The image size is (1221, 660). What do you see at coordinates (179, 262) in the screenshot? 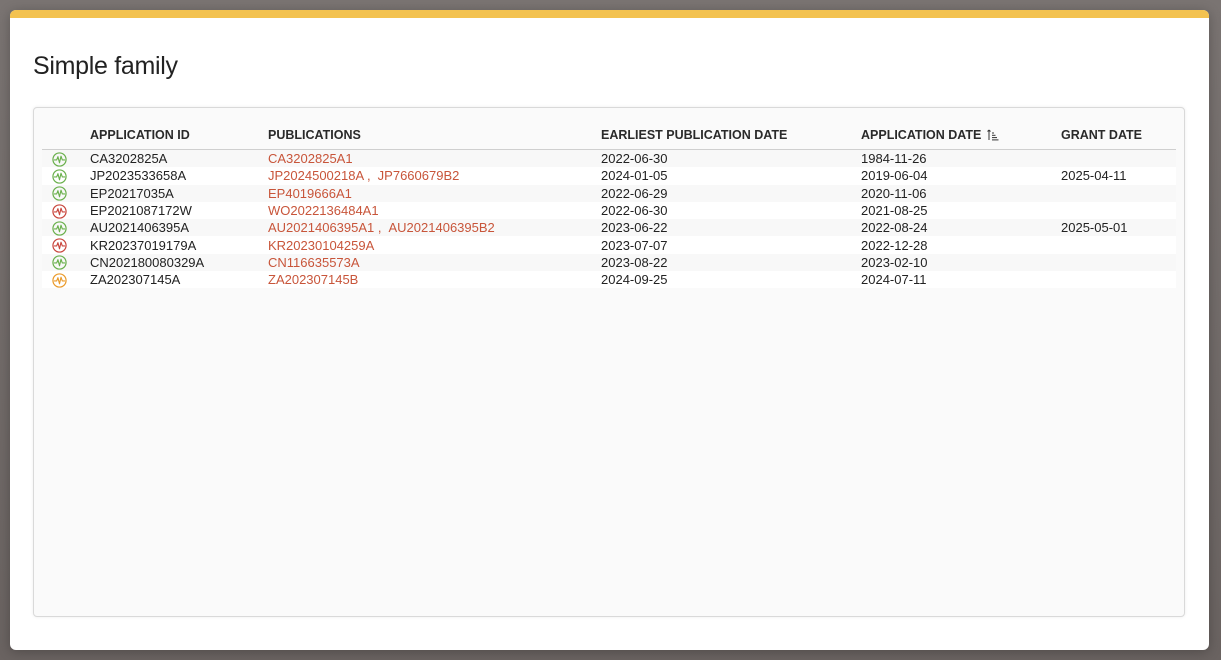
I see `application-id-cell: CN202180080329A` at bounding box center [179, 262].